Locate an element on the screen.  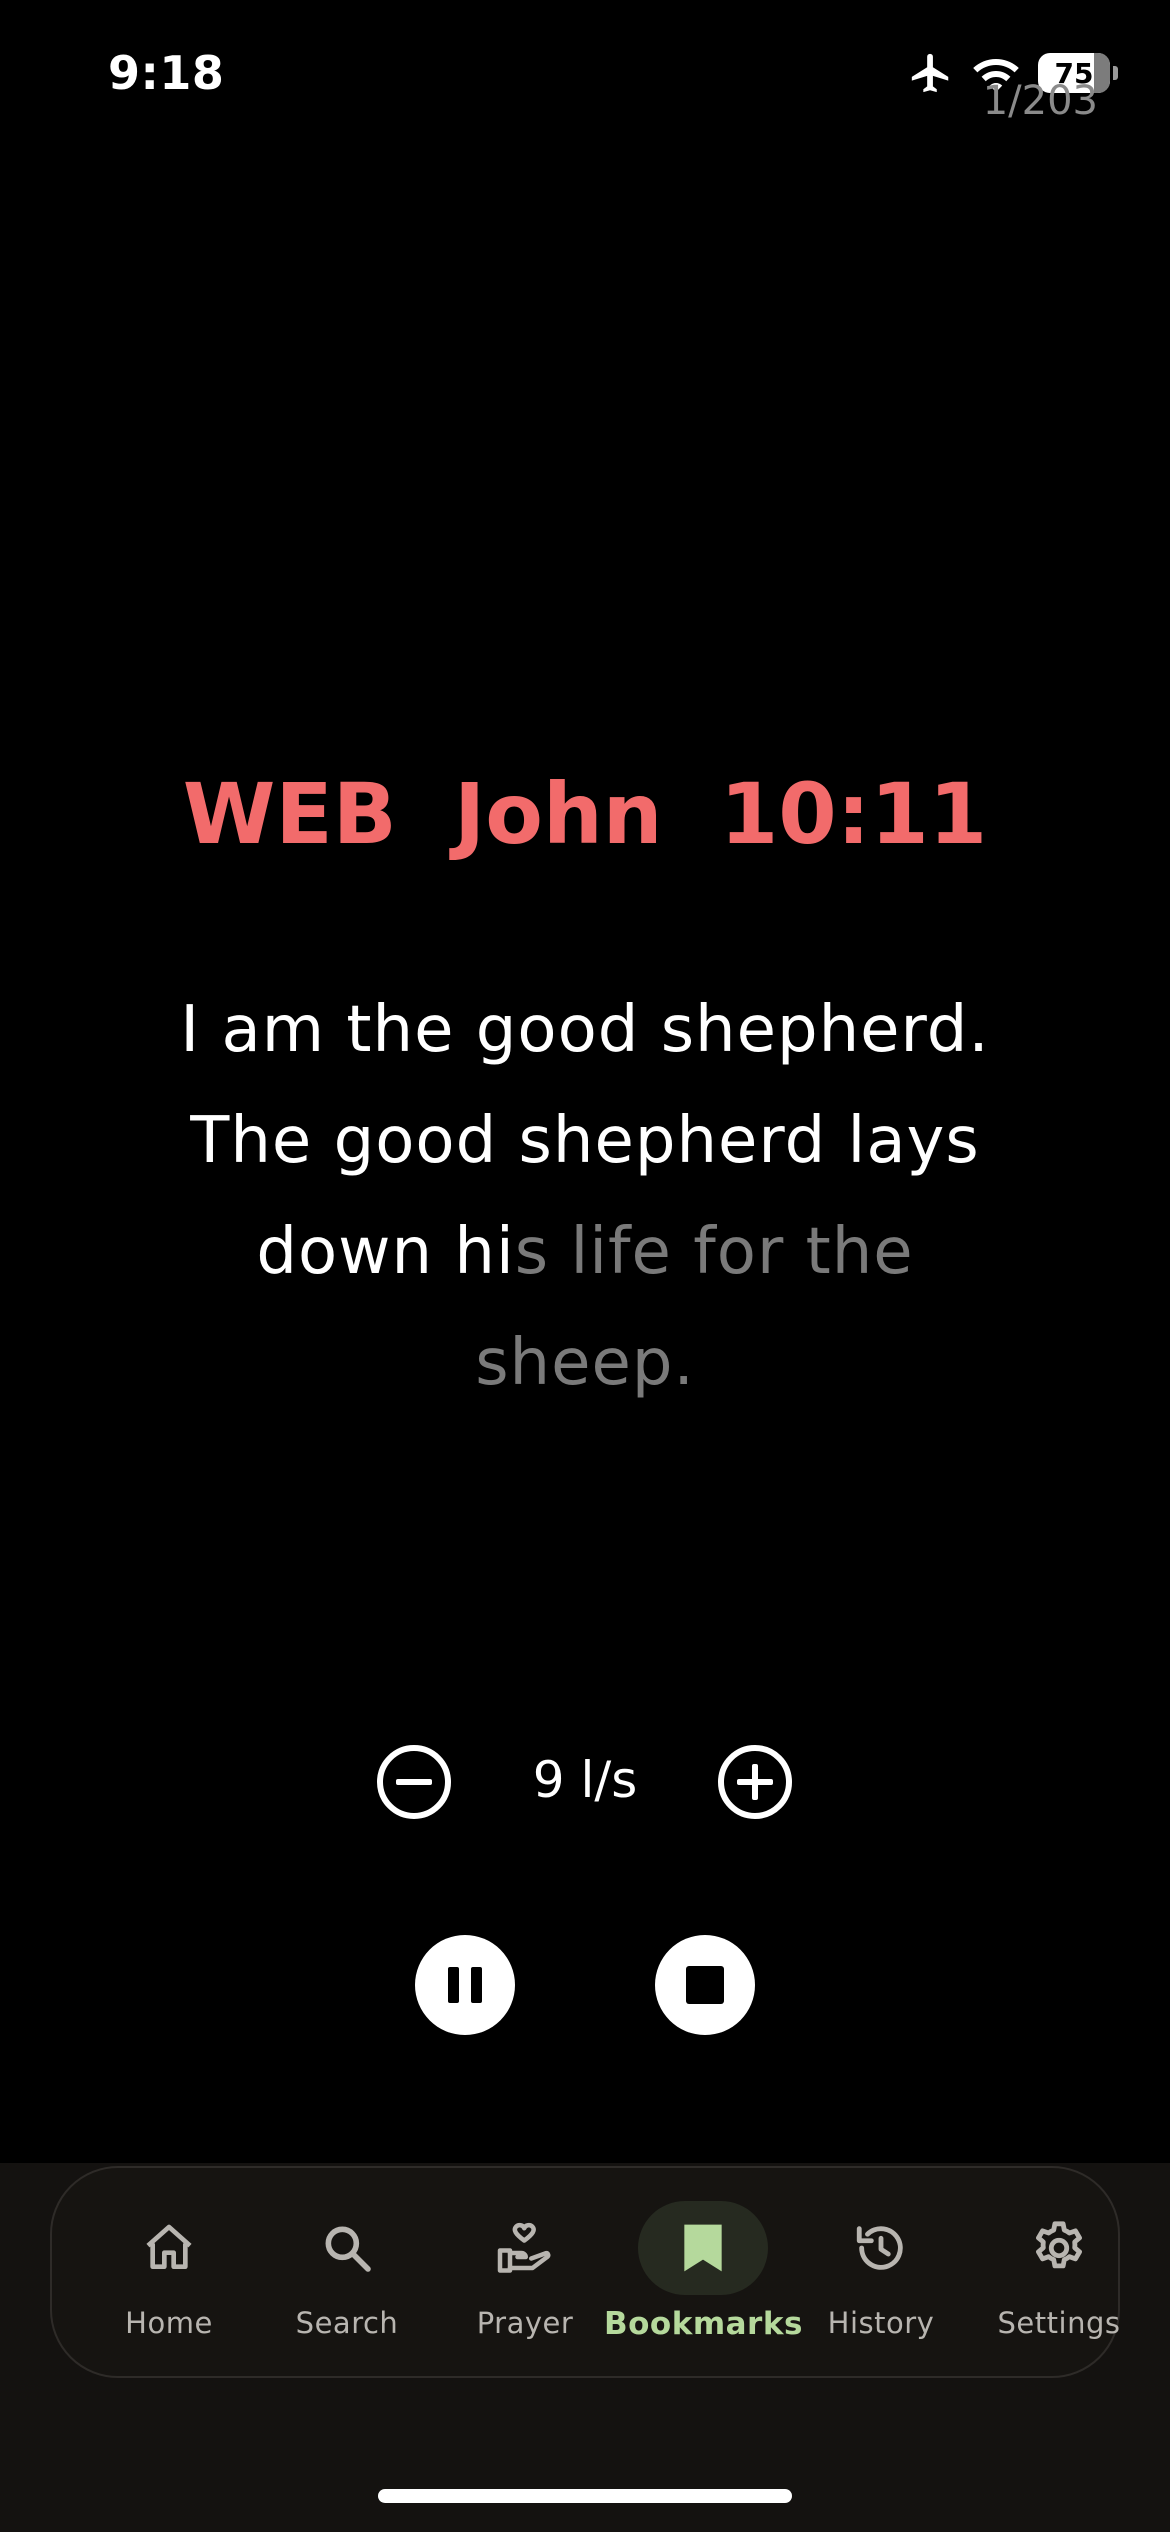
prayer-hand-heart-icon is located at coordinates (524, 2247).